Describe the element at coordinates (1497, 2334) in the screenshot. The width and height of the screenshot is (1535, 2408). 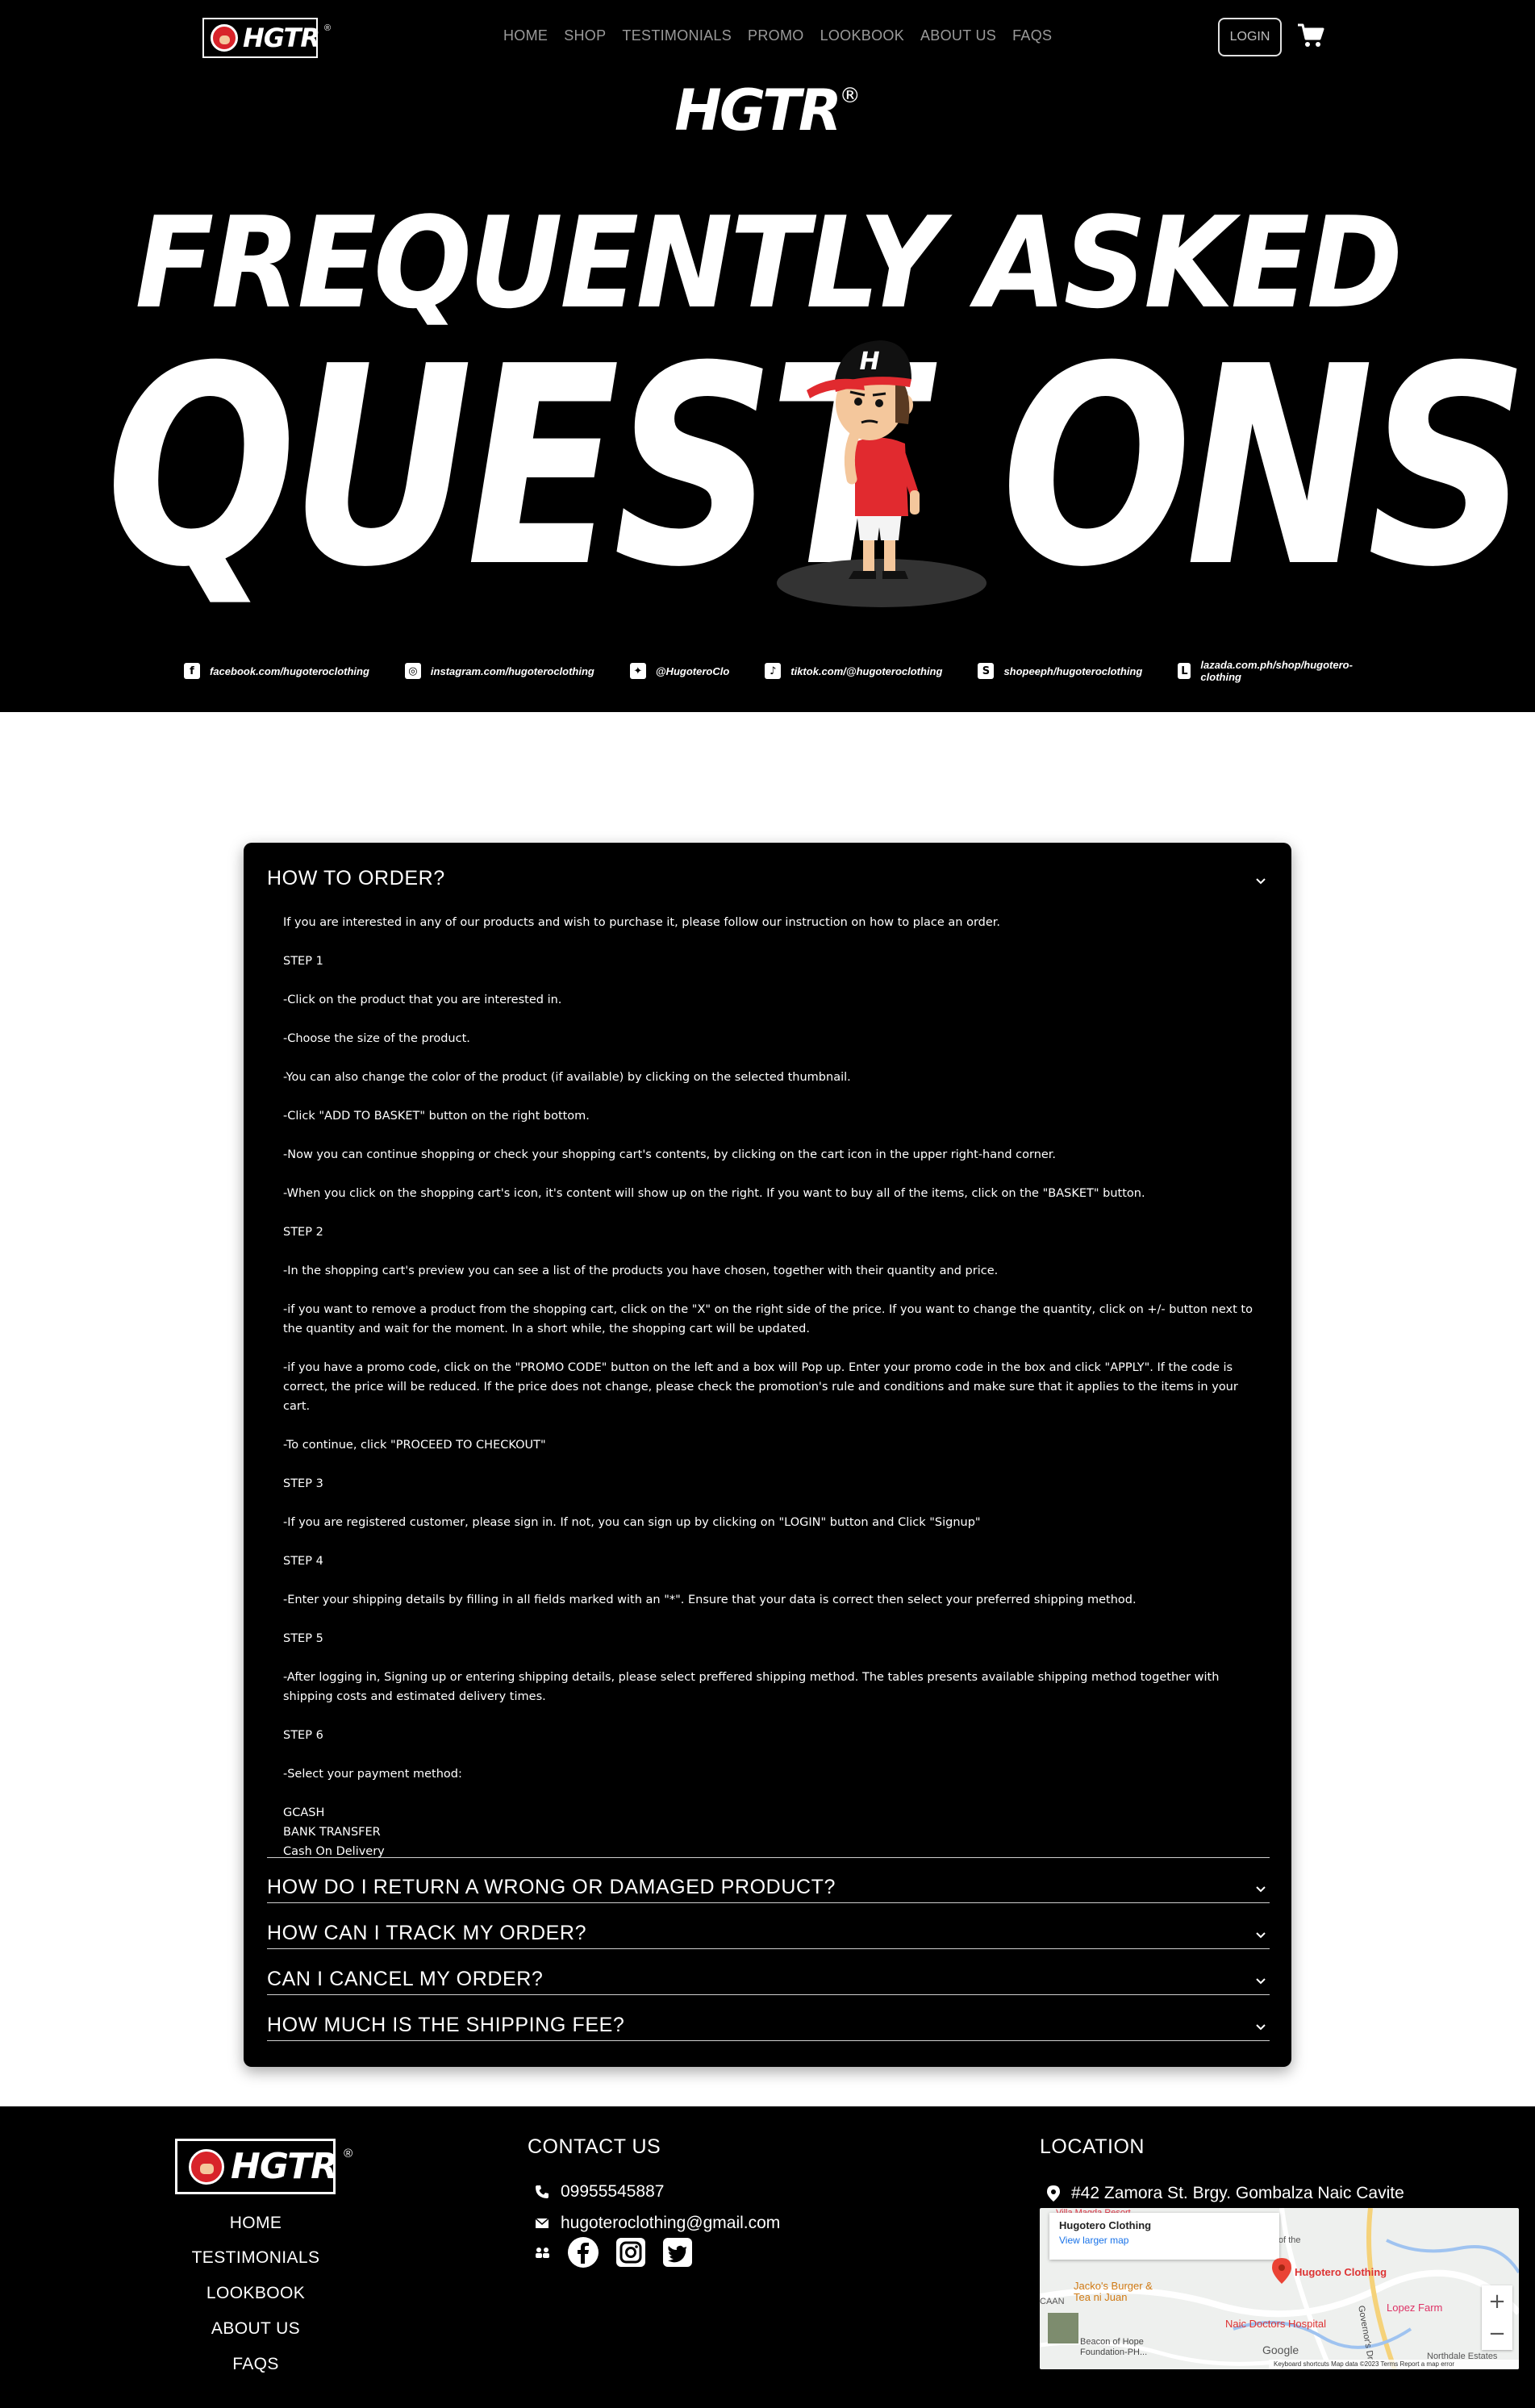
I see `zoom-out-button: −` at that location.